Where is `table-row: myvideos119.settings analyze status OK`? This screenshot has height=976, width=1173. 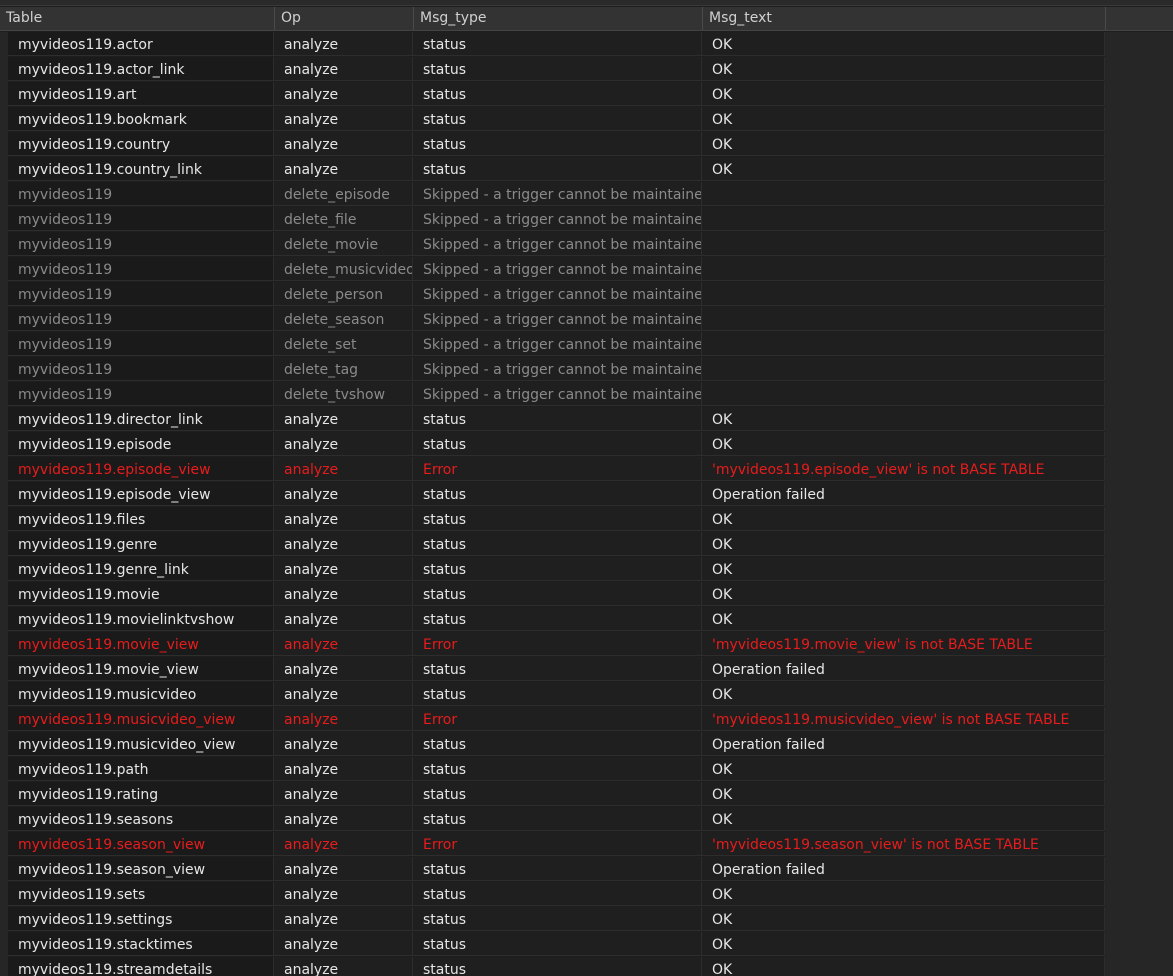 table-row: myvideos119.settings analyze status OK is located at coordinates (556, 919).